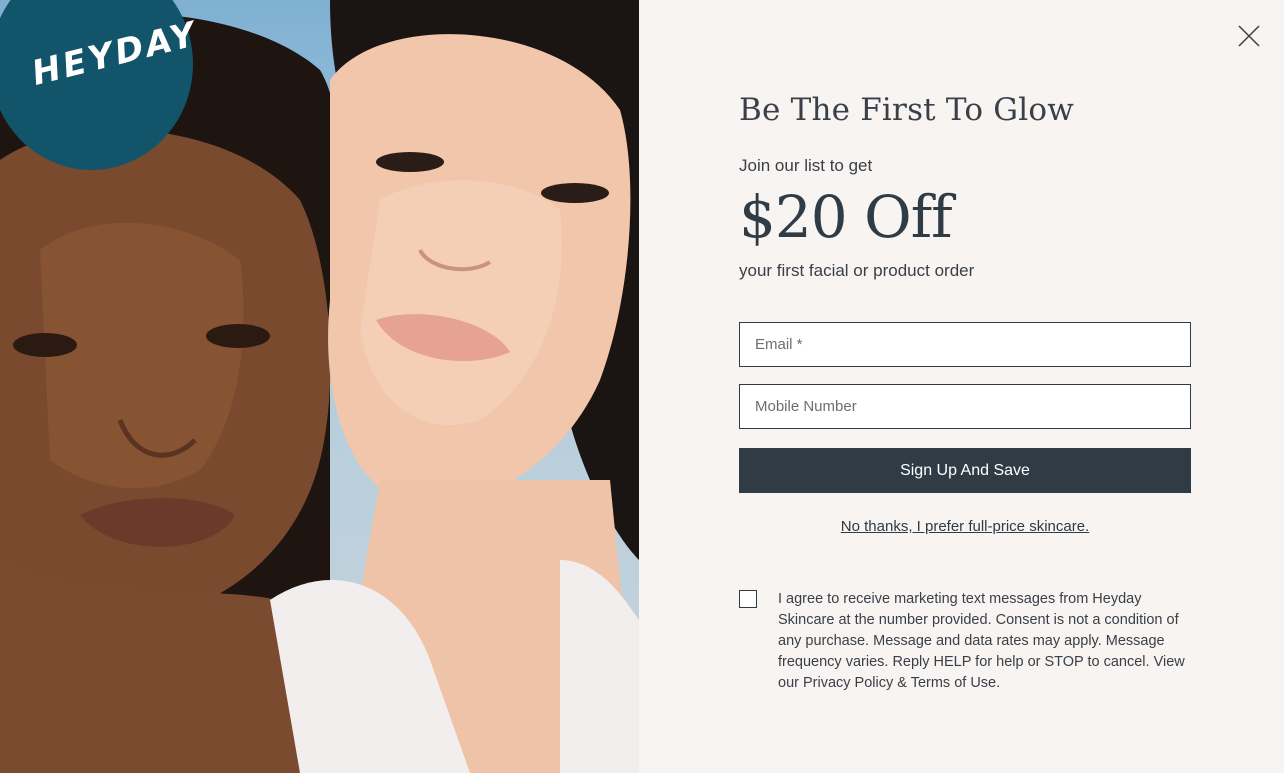 This screenshot has width=1284, height=773. I want to click on email-field, so click(965, 344).